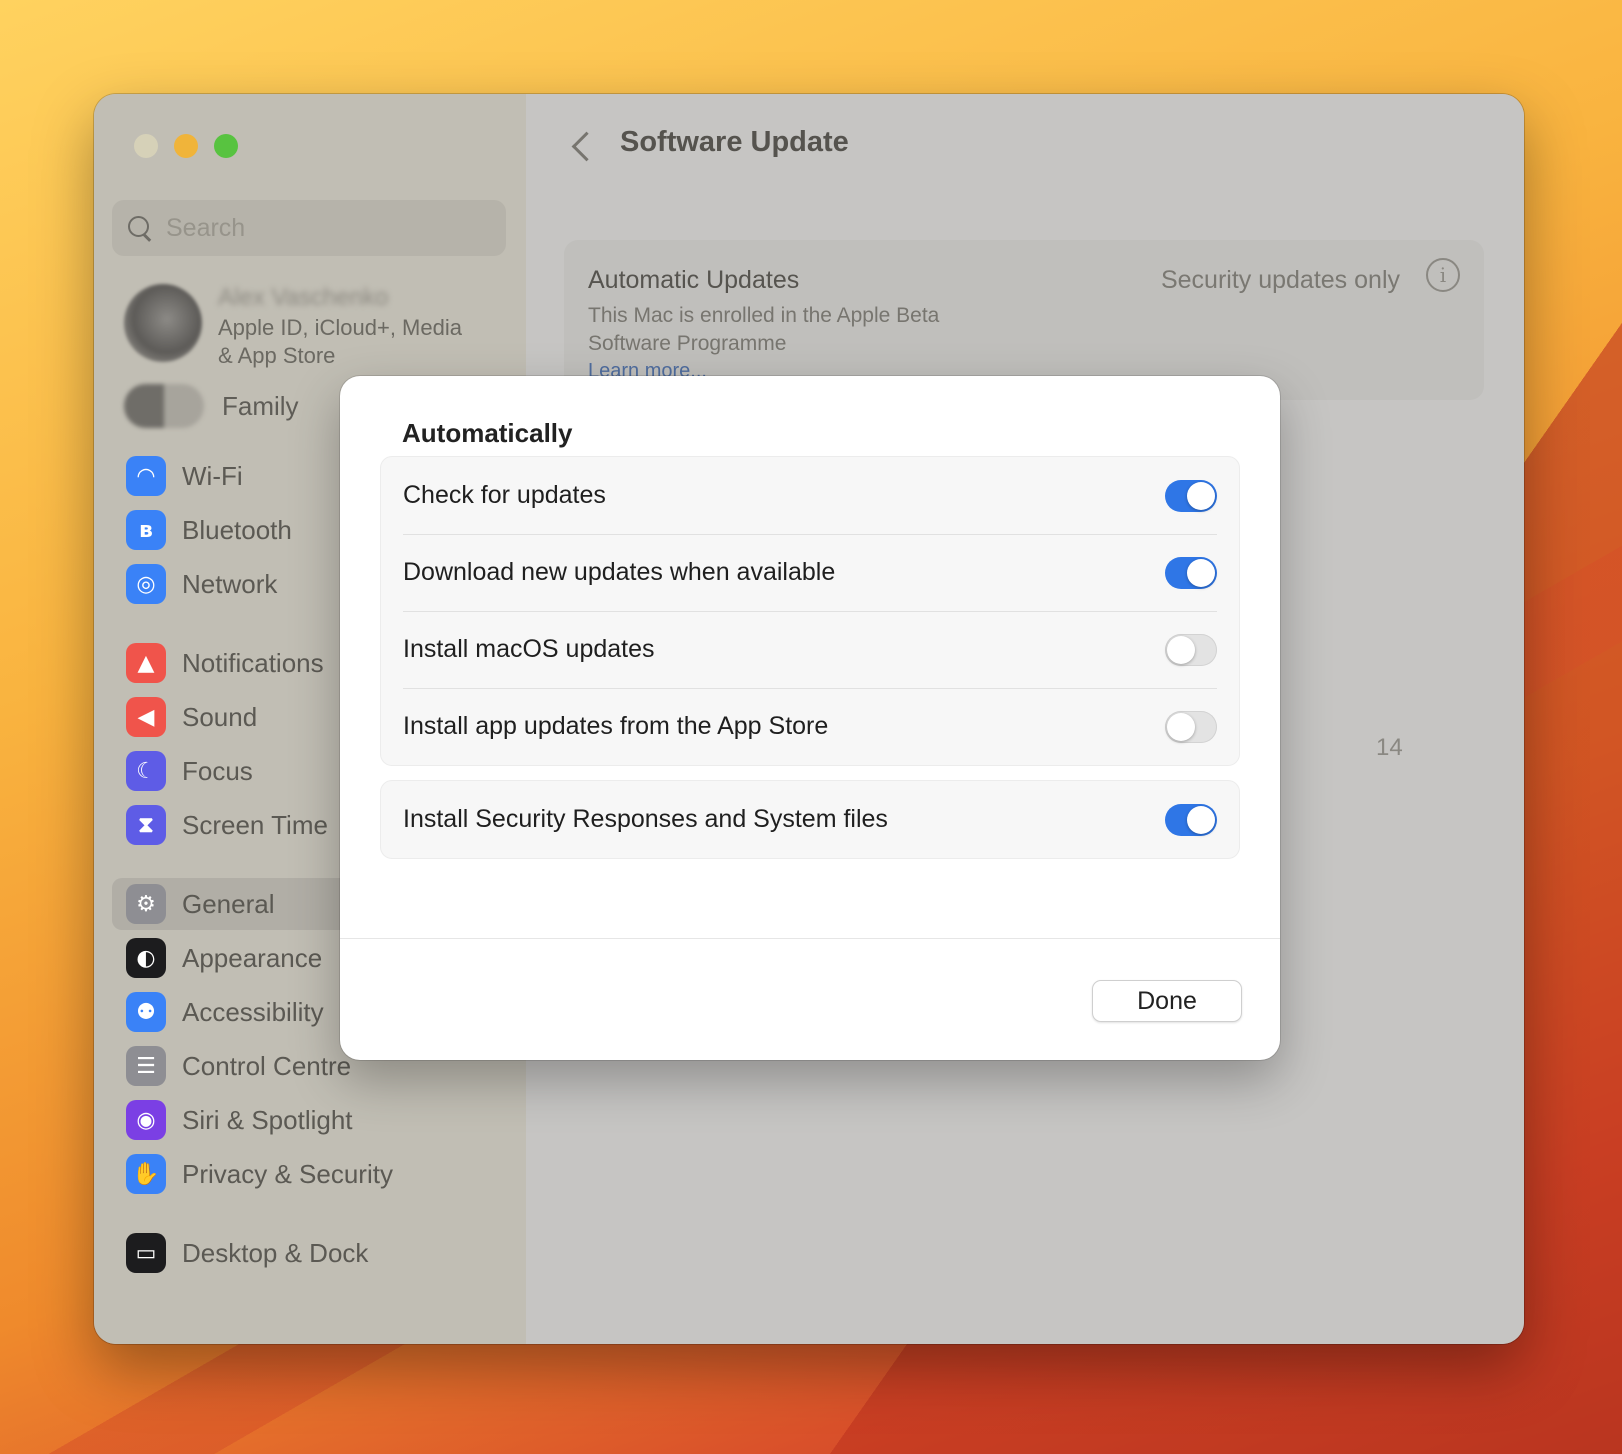 The width and height of the screenshot is (1622, 1454). What do you see at coordinates (277, 355) in the screenshot?
I see `account-subtitle: & App Store` at bounding box center [277, 355].